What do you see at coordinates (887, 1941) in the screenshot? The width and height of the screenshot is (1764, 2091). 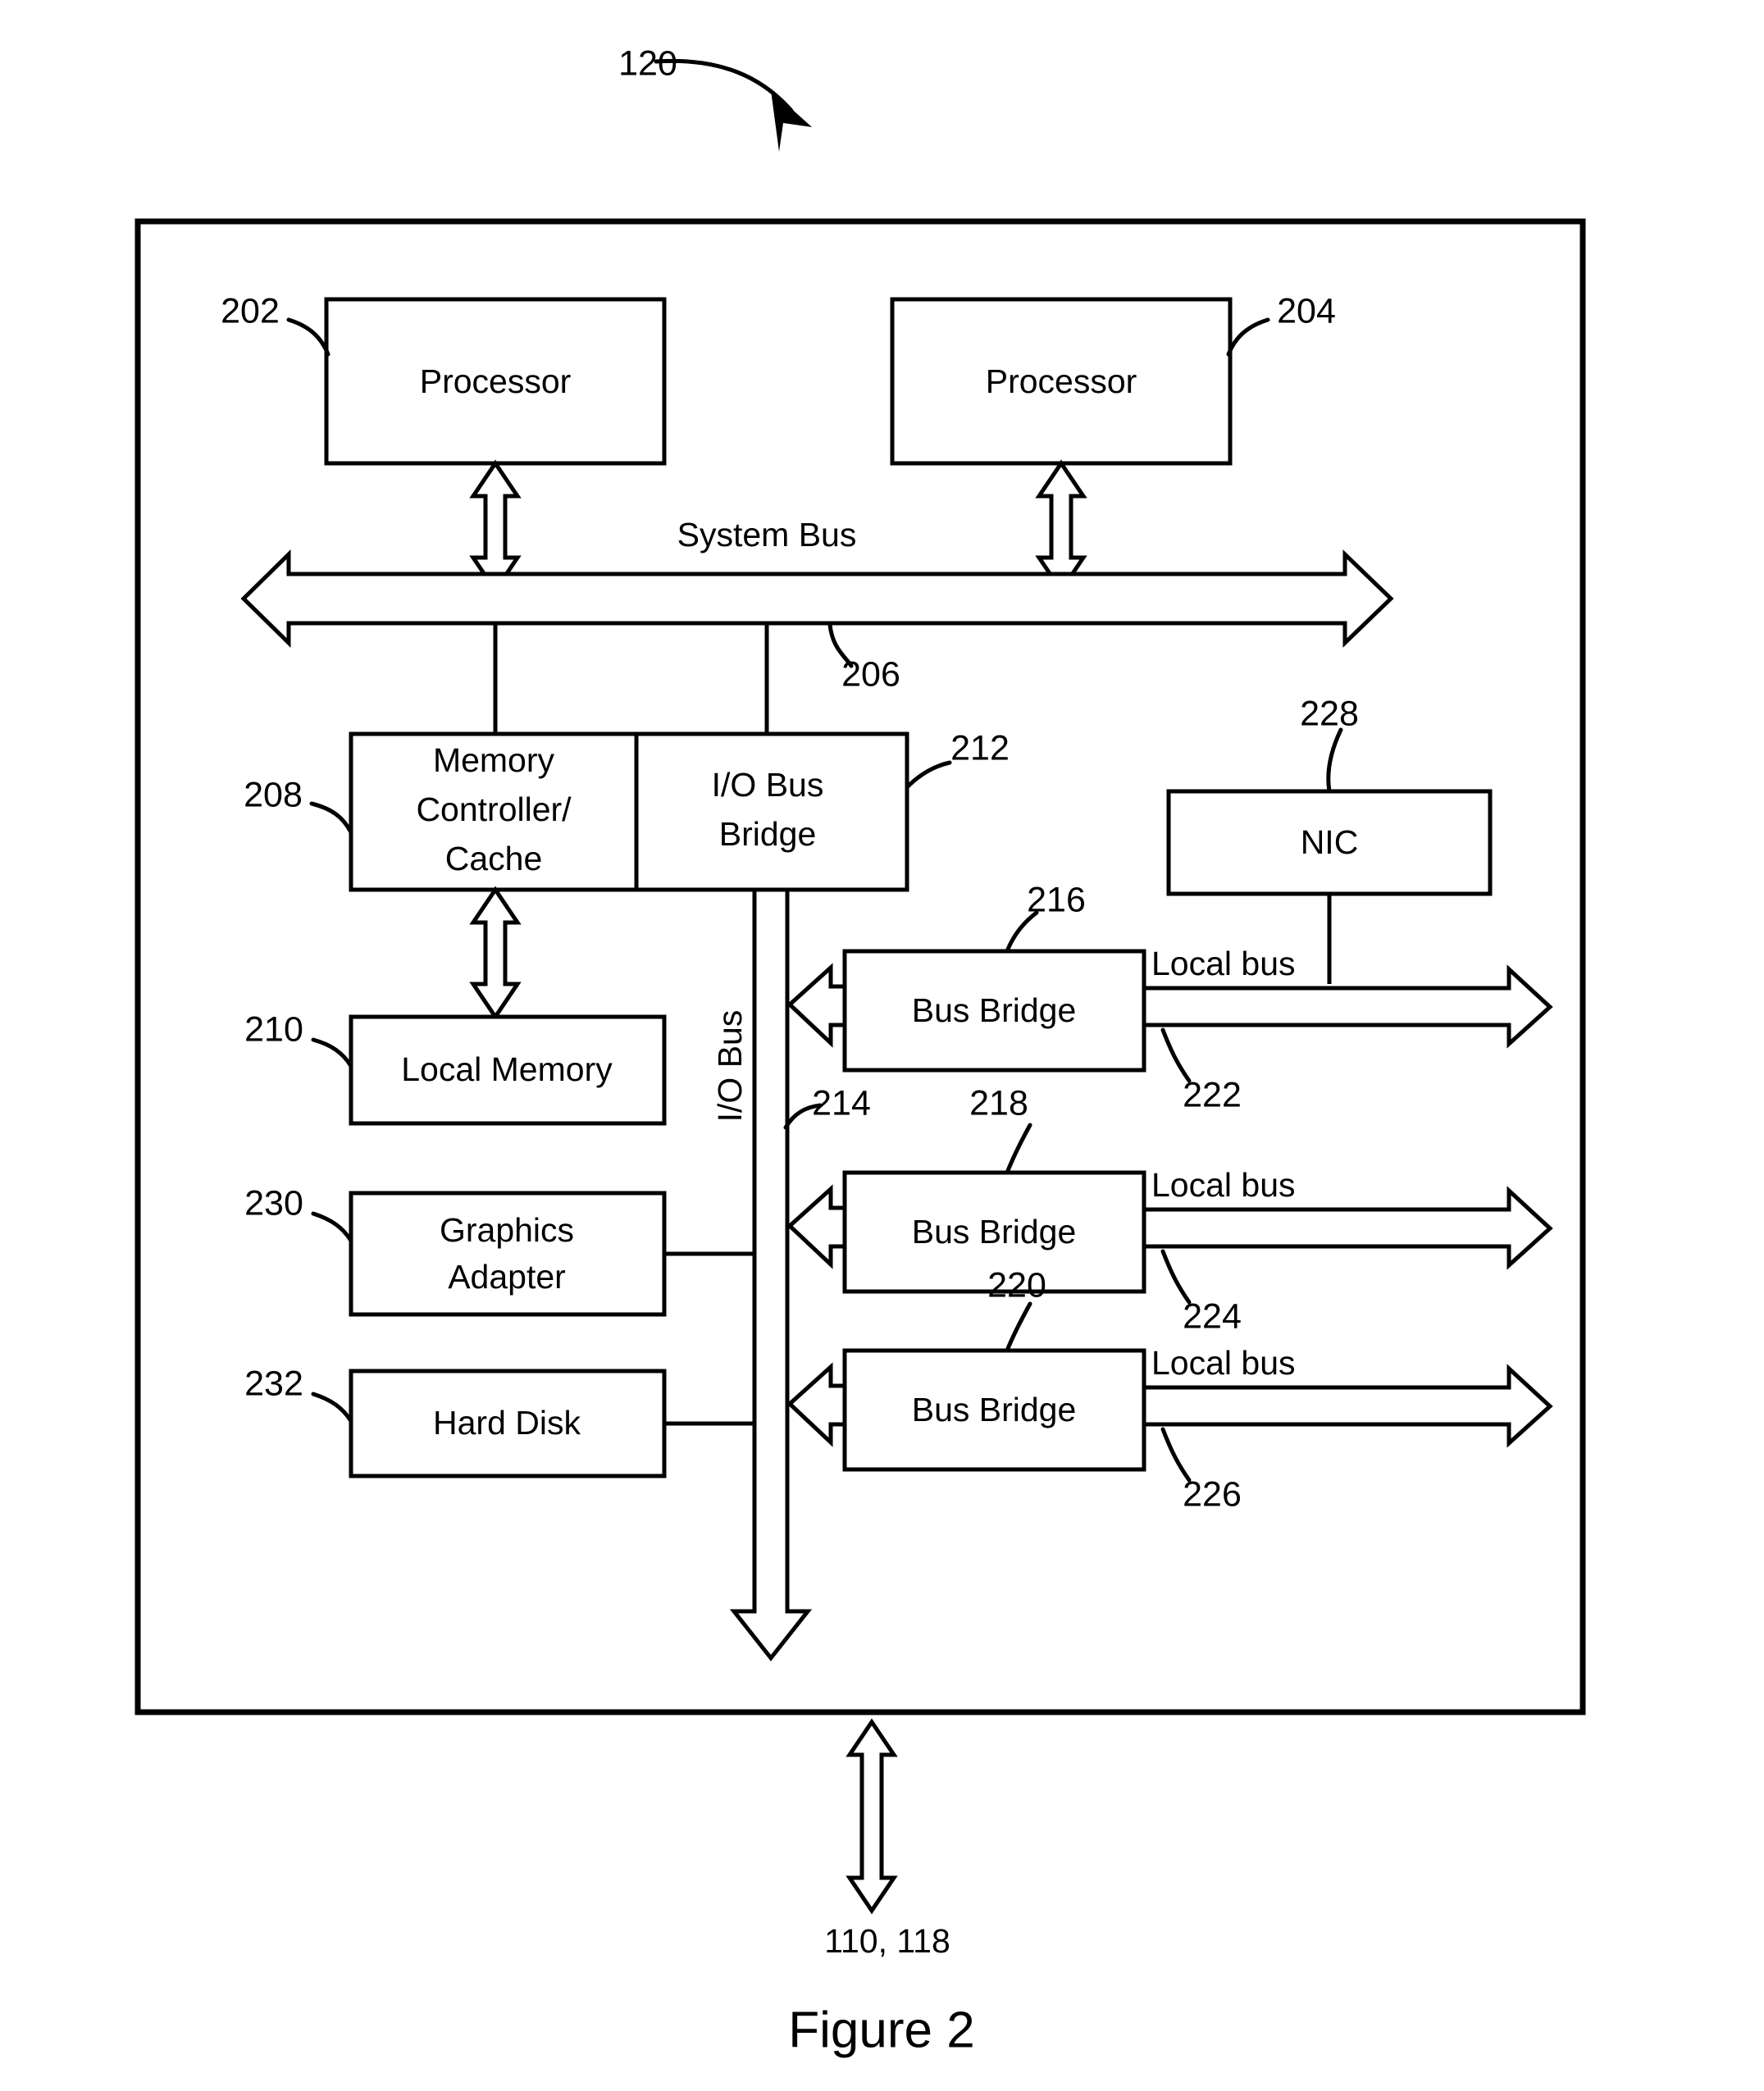 I see `external-ref-label: 110, 118` at bounding box center [887, 1941].